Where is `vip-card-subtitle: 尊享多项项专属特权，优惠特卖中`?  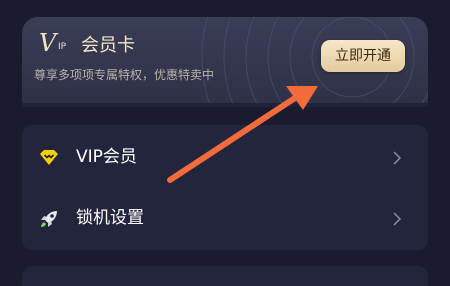 vip-card-subtitle: 尊享多项项专属特权，优惠特卖中 is located at coordinates (124, 75).